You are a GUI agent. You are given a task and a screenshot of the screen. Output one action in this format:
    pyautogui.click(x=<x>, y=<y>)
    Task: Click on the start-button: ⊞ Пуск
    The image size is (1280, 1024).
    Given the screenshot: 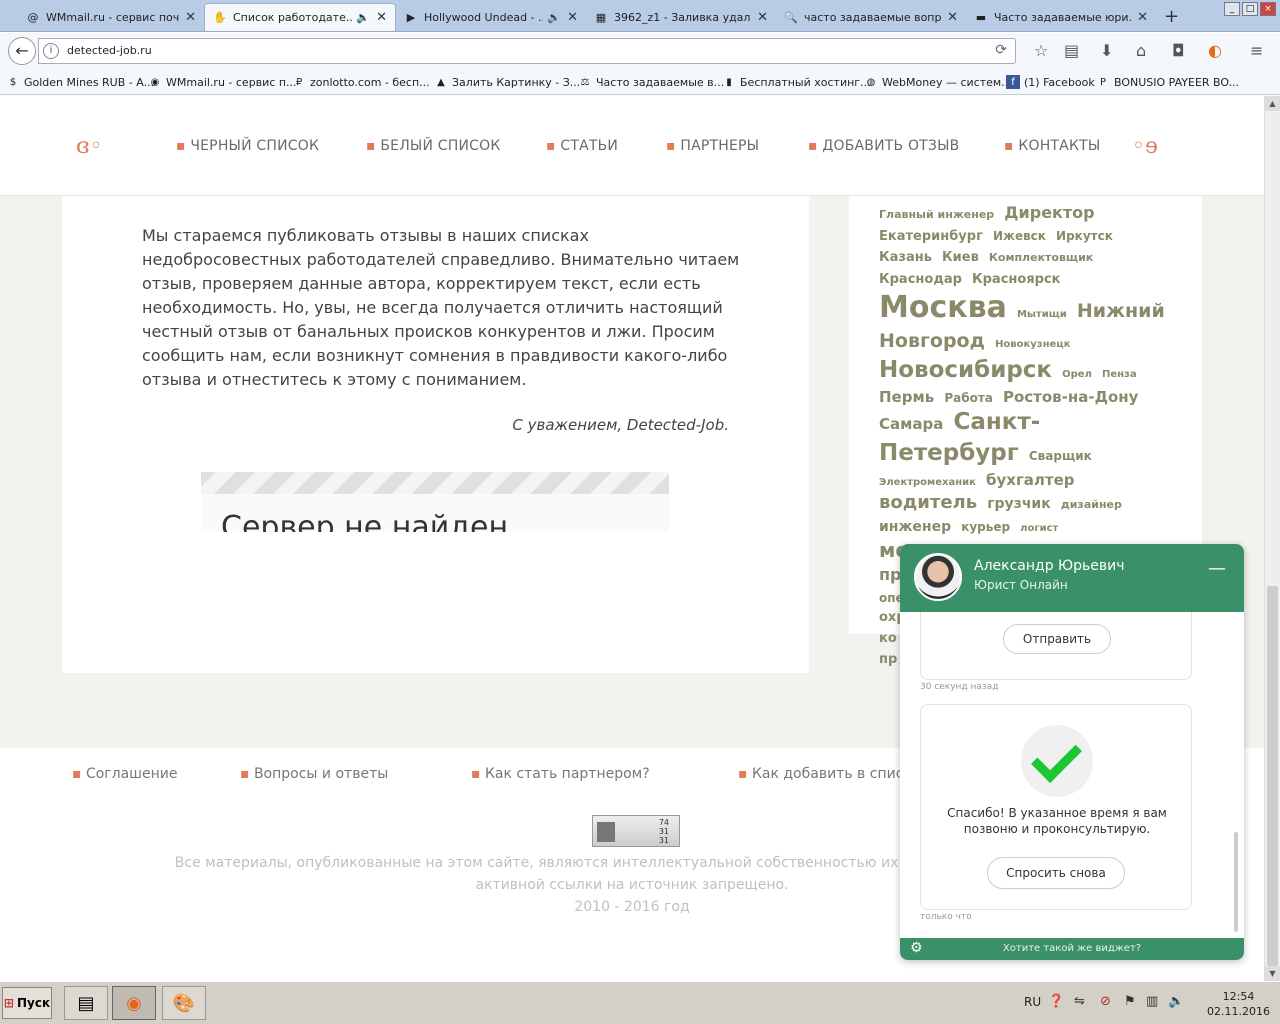 What is the action you would take?
    pyautogui.click(x=27, y=1003)
    